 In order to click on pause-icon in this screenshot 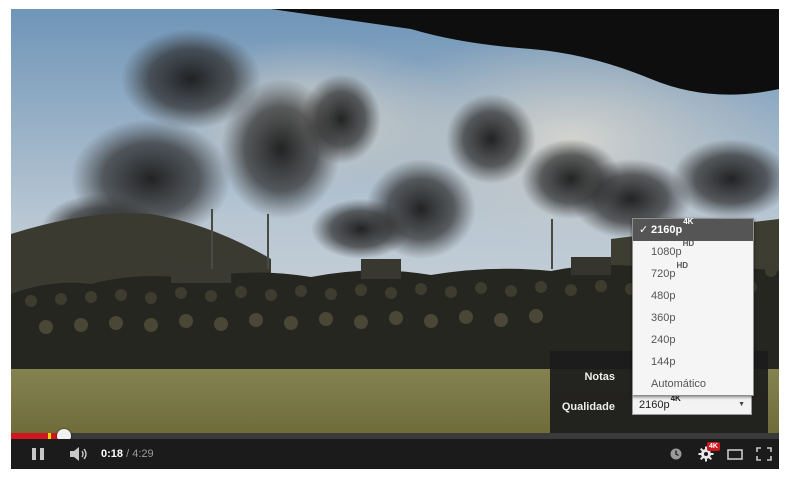, I will do `click(38, 454)`.